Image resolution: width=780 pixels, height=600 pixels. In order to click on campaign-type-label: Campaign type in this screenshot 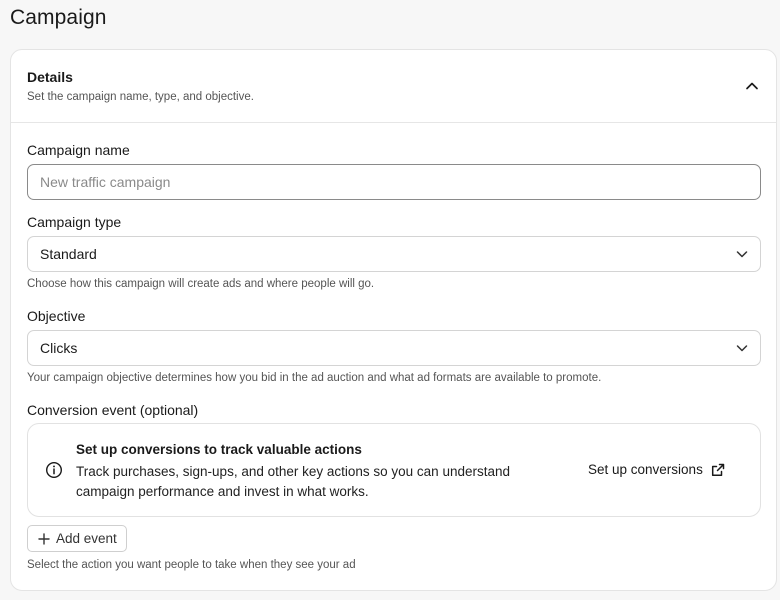, I will do `click(74, 222)`.